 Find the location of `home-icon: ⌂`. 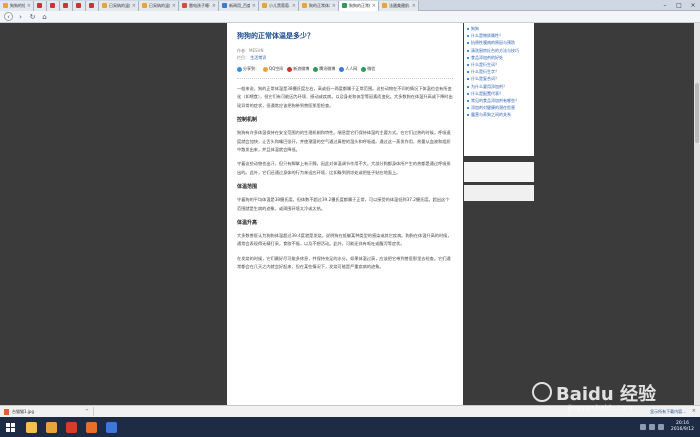

home-icon: ⌂ is located at coordinates (44, 16).